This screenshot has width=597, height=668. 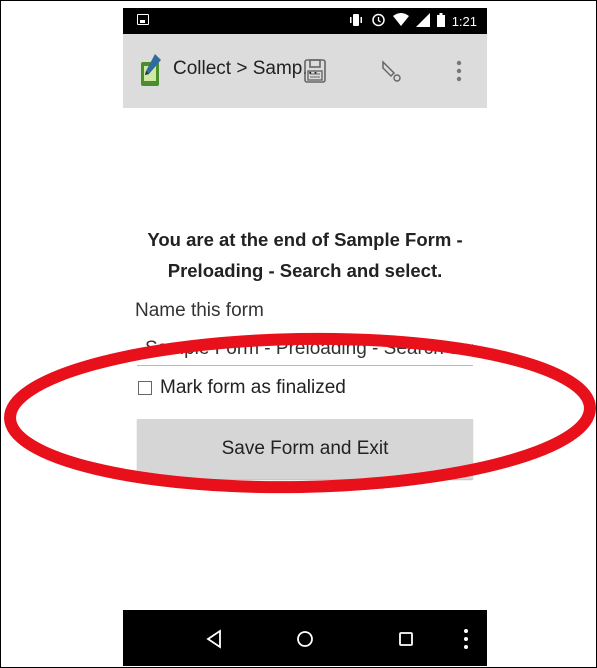 I want to click on signal-icon, so click(x=422, y=21).